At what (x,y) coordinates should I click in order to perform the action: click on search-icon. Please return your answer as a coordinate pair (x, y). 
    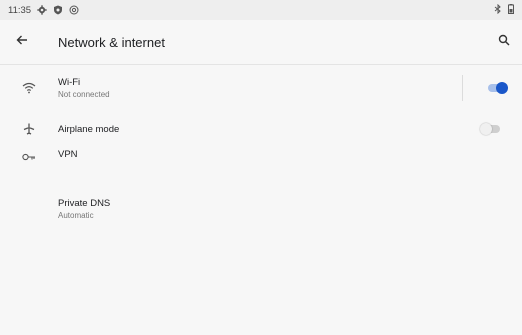
    Looking at the image, I should click on (504, 42).